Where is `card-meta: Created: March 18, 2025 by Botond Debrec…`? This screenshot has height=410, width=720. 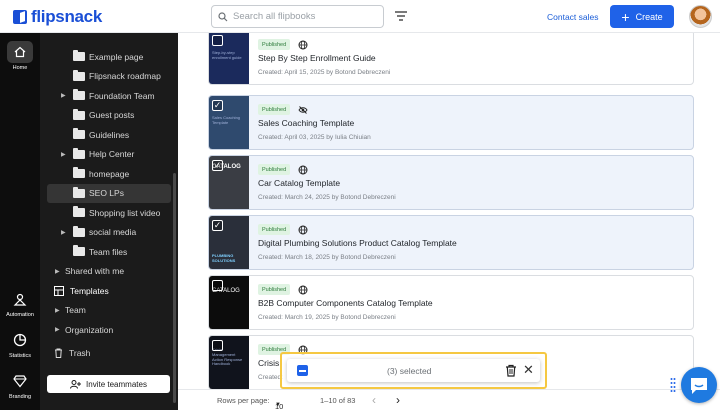 card-meta: Created: March 18, 2025 by Botond Debrec… is located at coordinates (327, 257).